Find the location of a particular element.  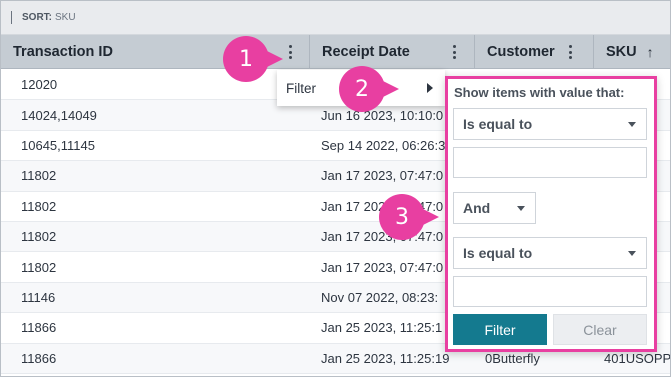

column-label: Receipt Date is located at coordinates (366, 52).